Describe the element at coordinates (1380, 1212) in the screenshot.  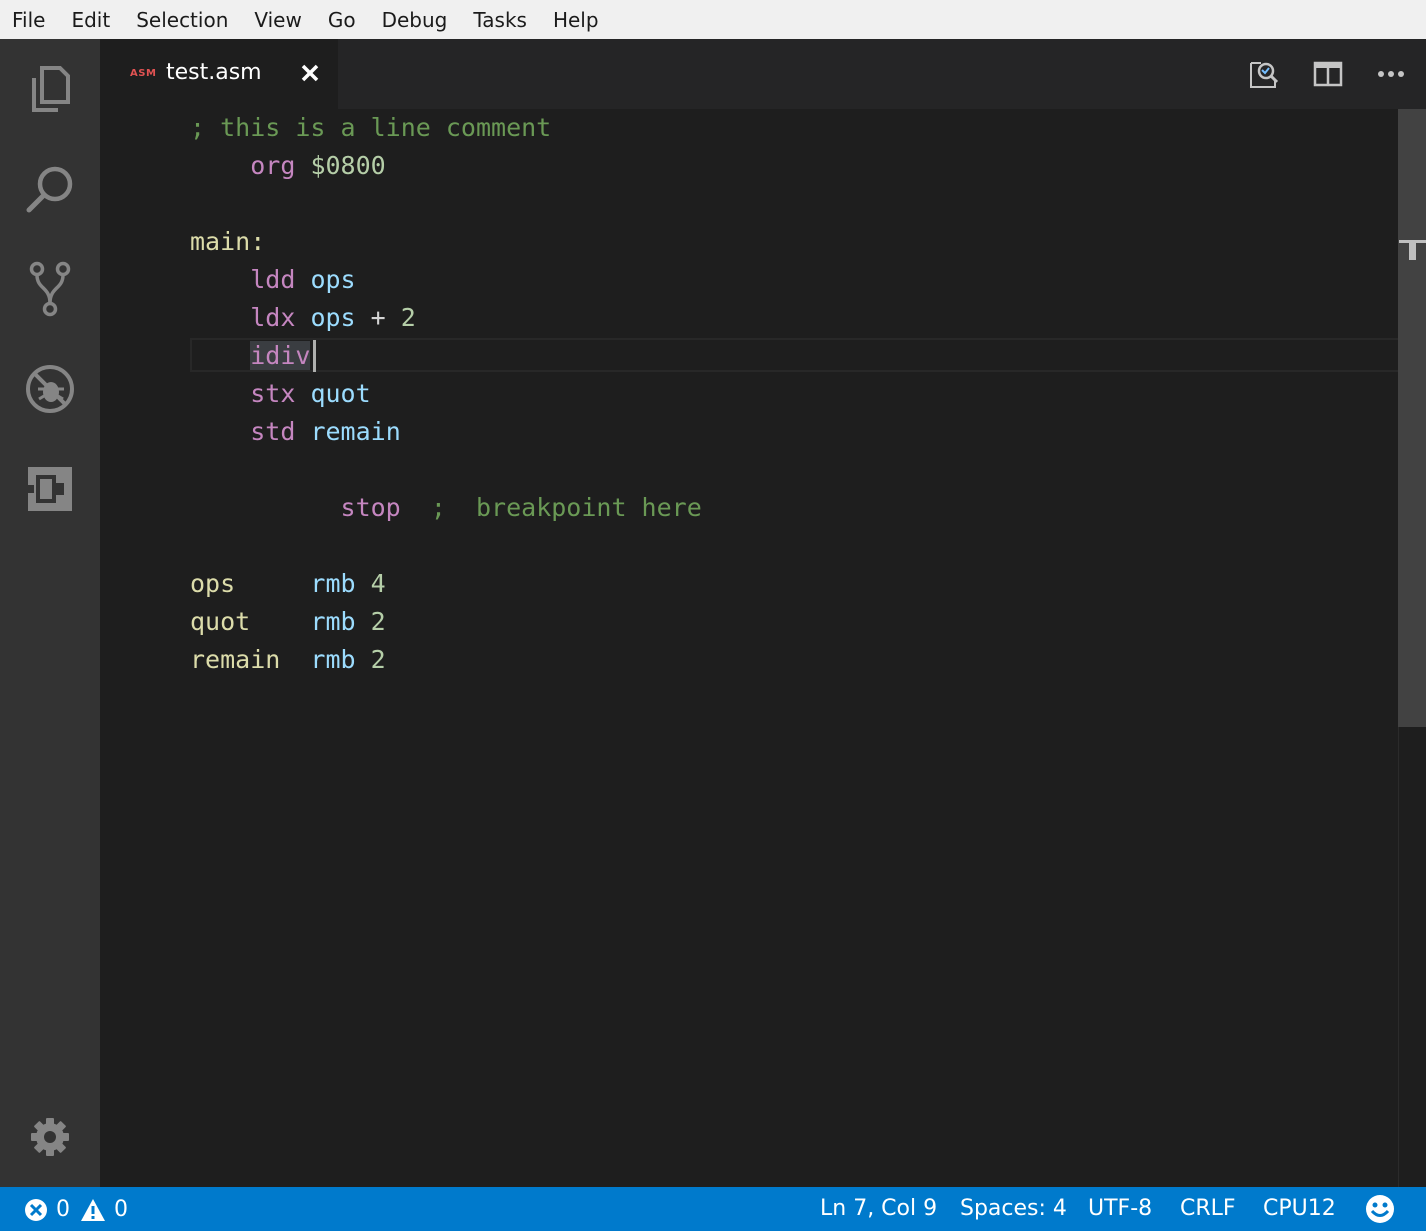
I see `feedback-smiley-icon` at that location.